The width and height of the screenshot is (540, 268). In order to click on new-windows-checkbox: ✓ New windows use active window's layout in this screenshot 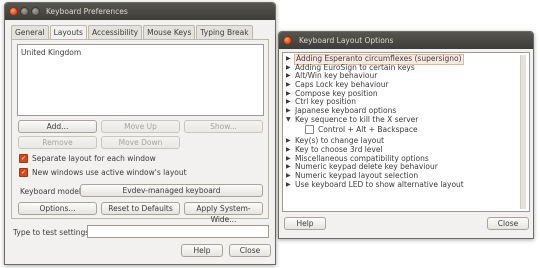, I will do `click(103, 172)`.